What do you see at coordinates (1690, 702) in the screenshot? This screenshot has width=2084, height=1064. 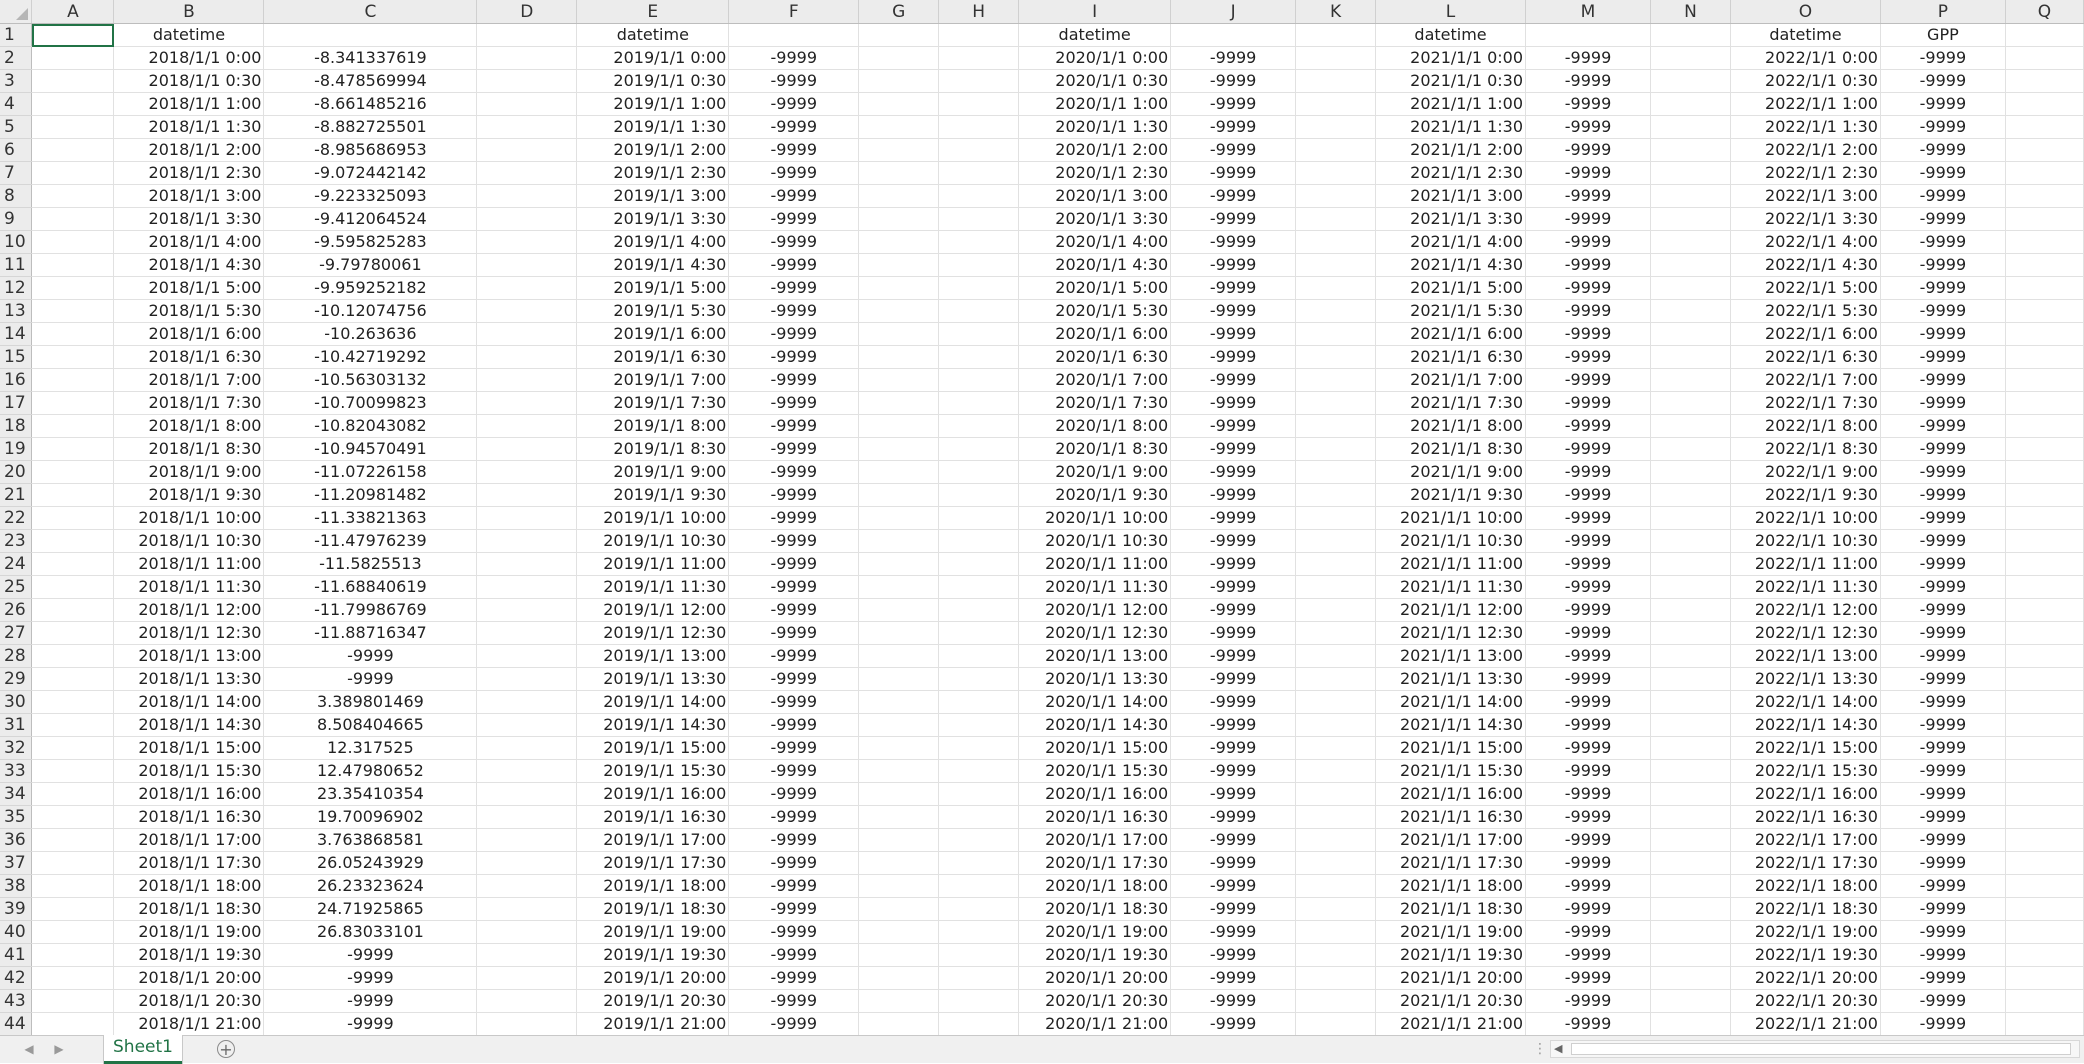 I see `cell-n30` at bounding box center [1690, 702].